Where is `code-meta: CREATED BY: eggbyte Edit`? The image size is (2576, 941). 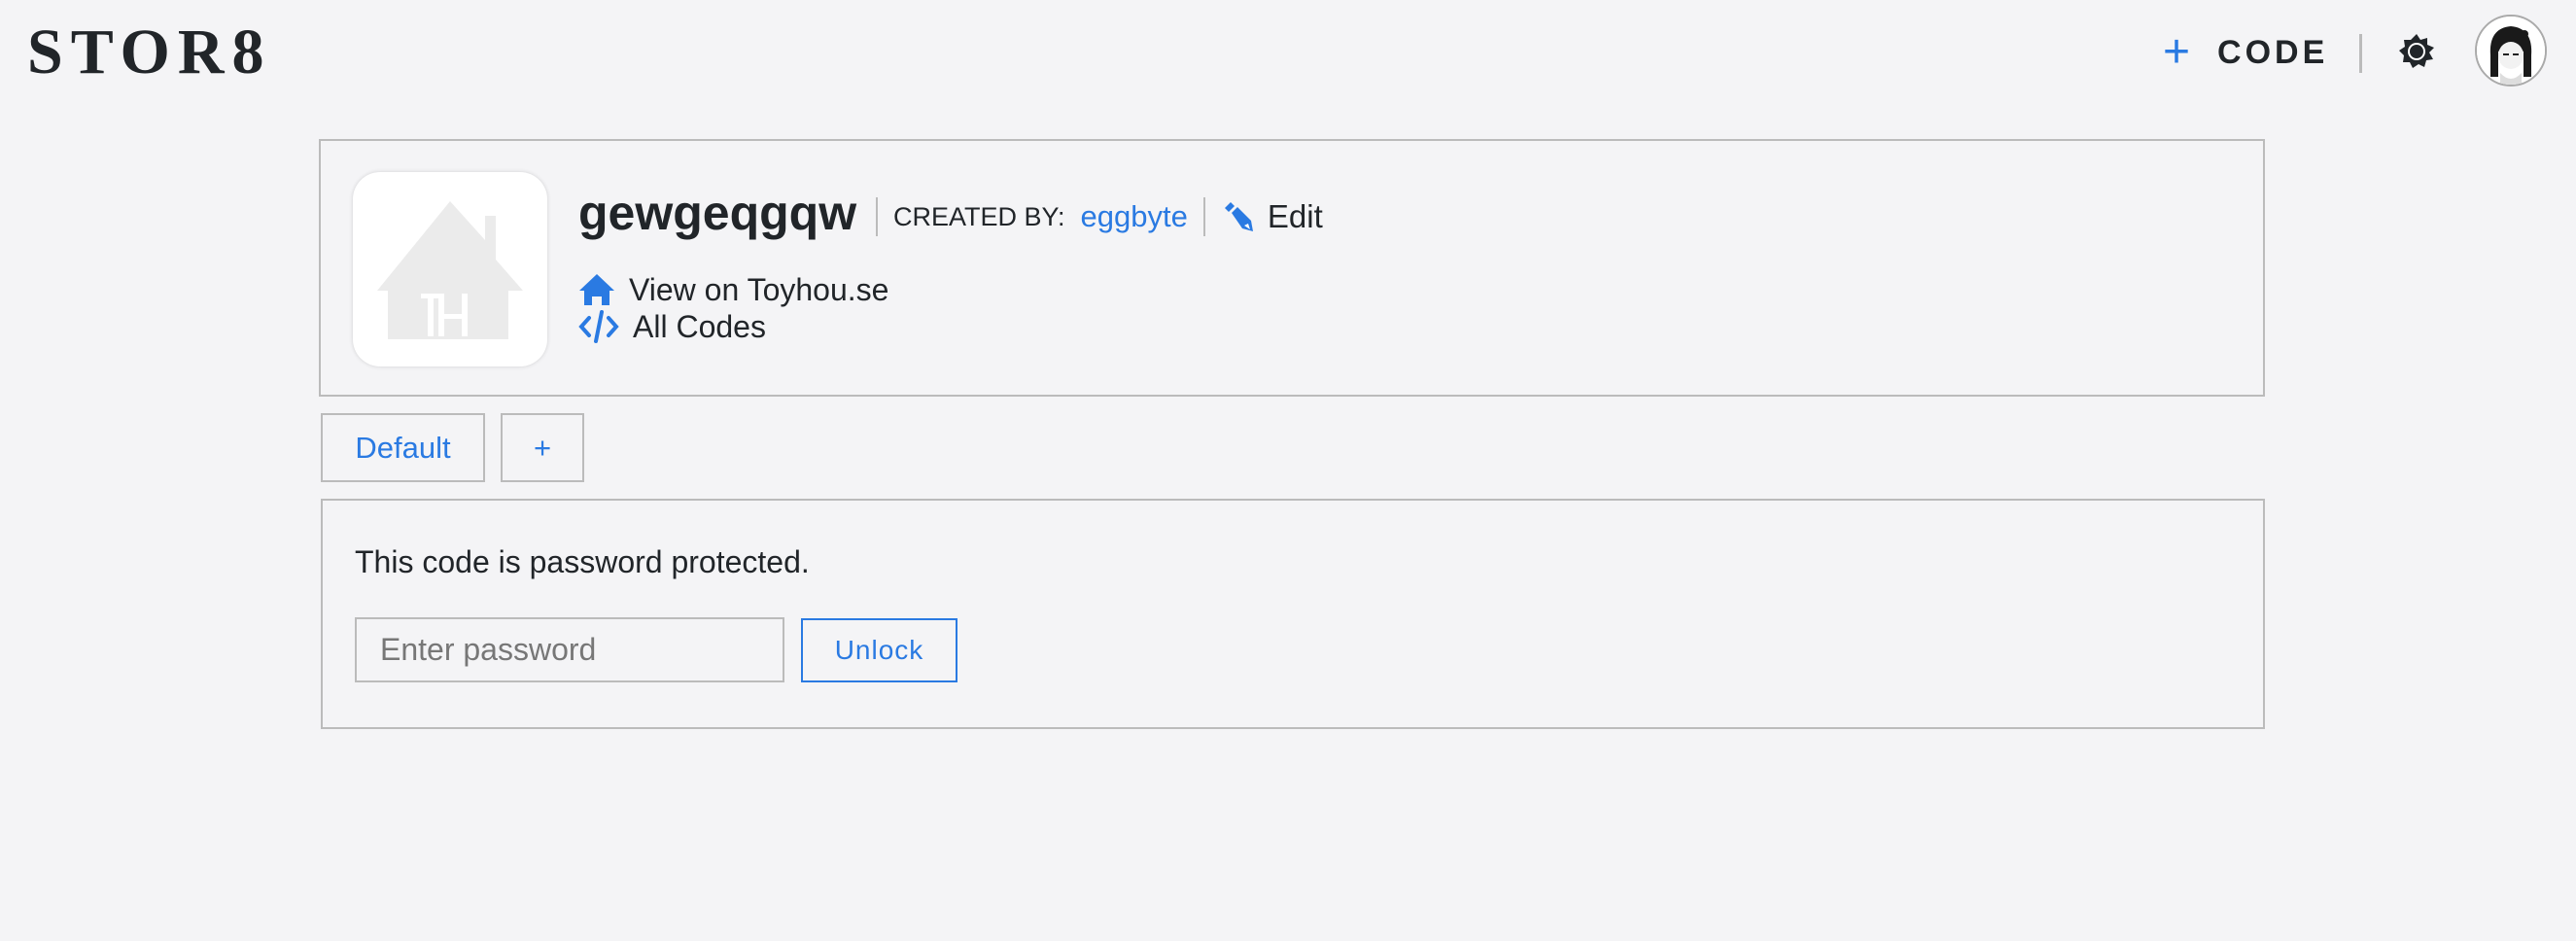
code-meta: CREATED BY: eggbyte Edit is located at coordinates (1091, 216).